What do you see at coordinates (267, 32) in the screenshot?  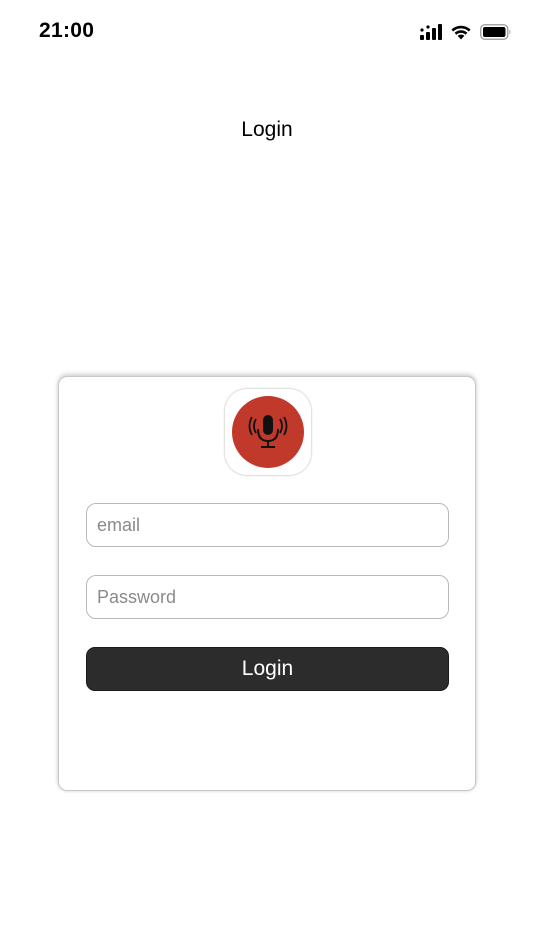 I see `status-bar: 21:00` at bounding box center [267, 32].